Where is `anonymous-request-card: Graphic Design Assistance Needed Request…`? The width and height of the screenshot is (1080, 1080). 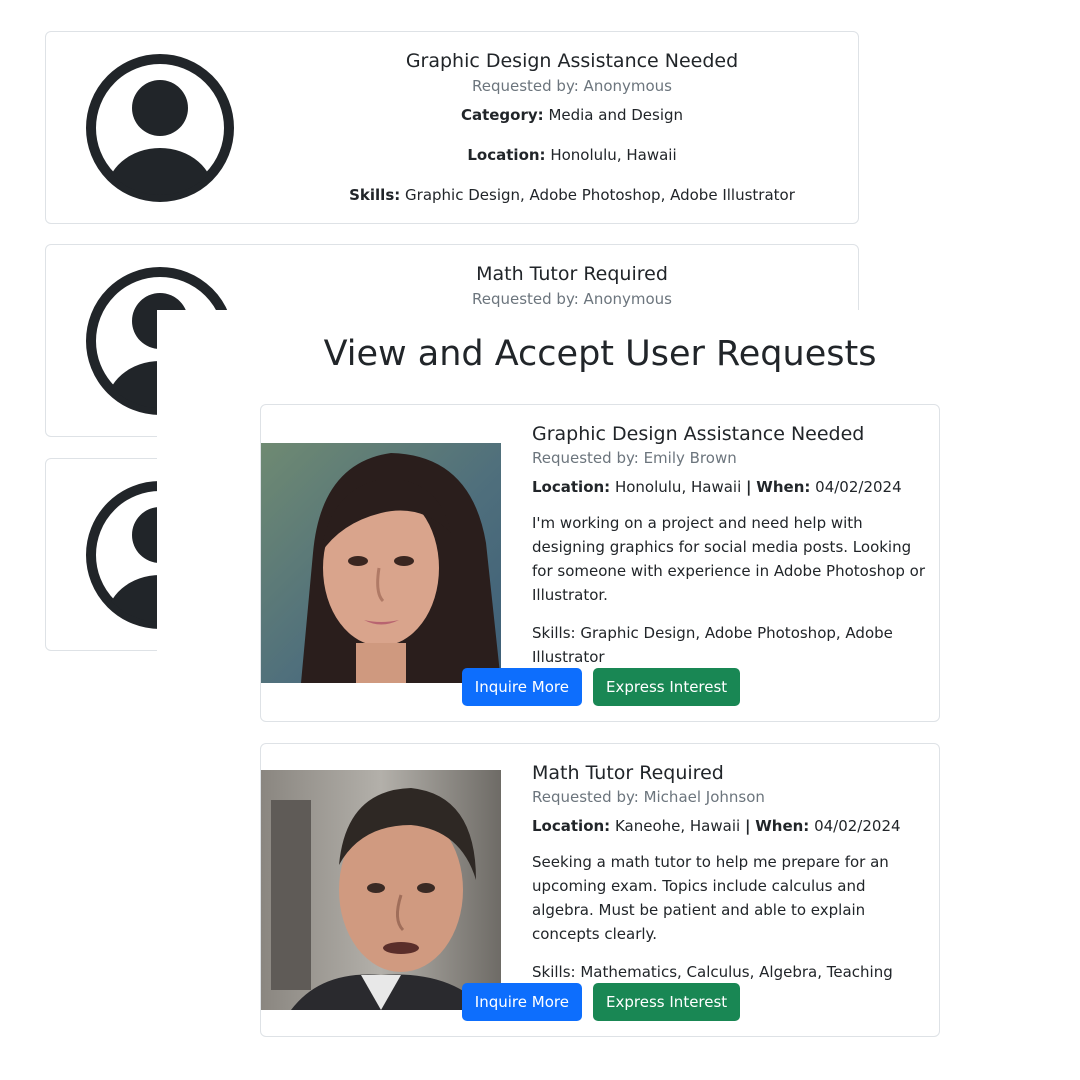
anonymous-request-card: Graphic Design Assistance Needed Request… is located at coordinates (452, 127).